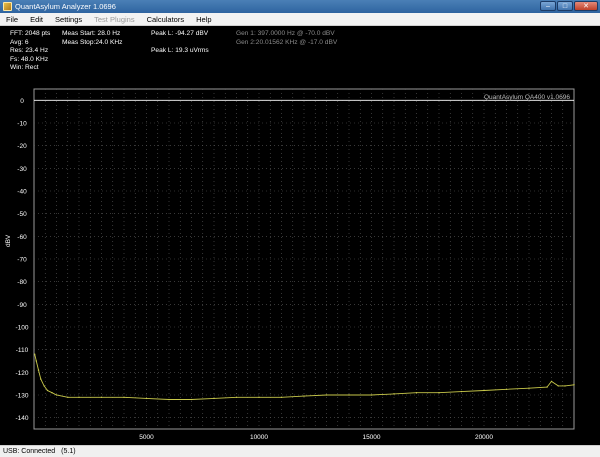 The height and width of the screenshot is (457, 600). I want to click on maximize-button: □, so click(565, 6).